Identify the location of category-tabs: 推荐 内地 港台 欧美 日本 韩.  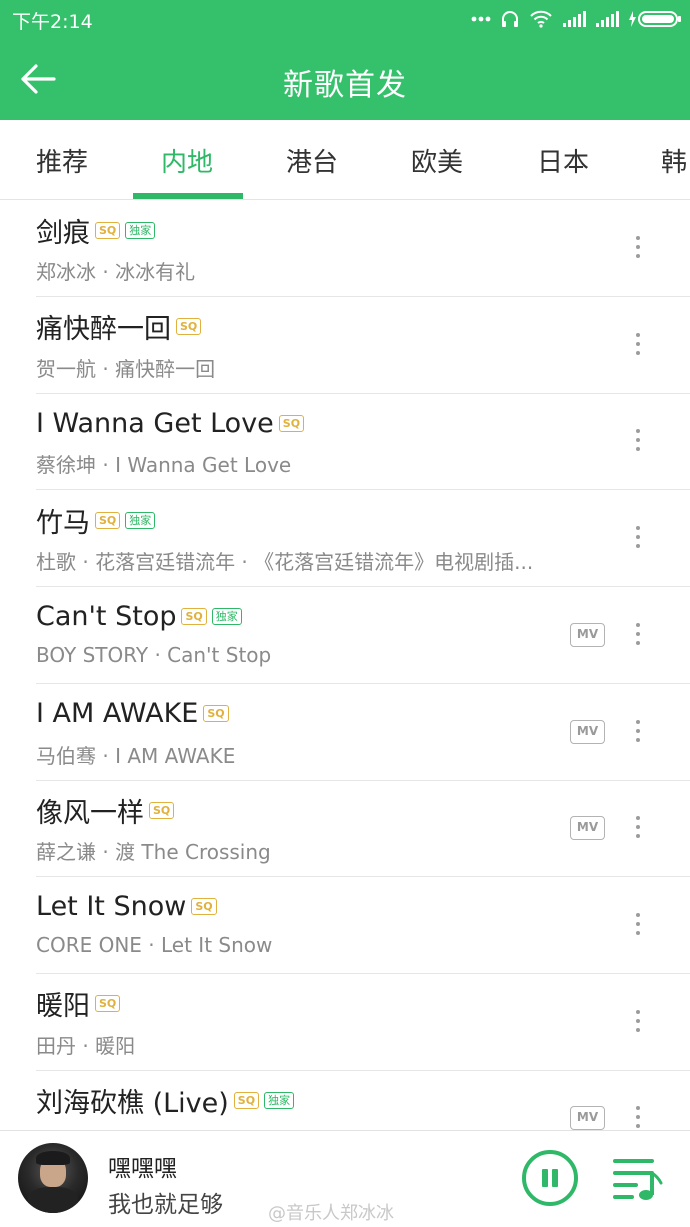
(345, 160).